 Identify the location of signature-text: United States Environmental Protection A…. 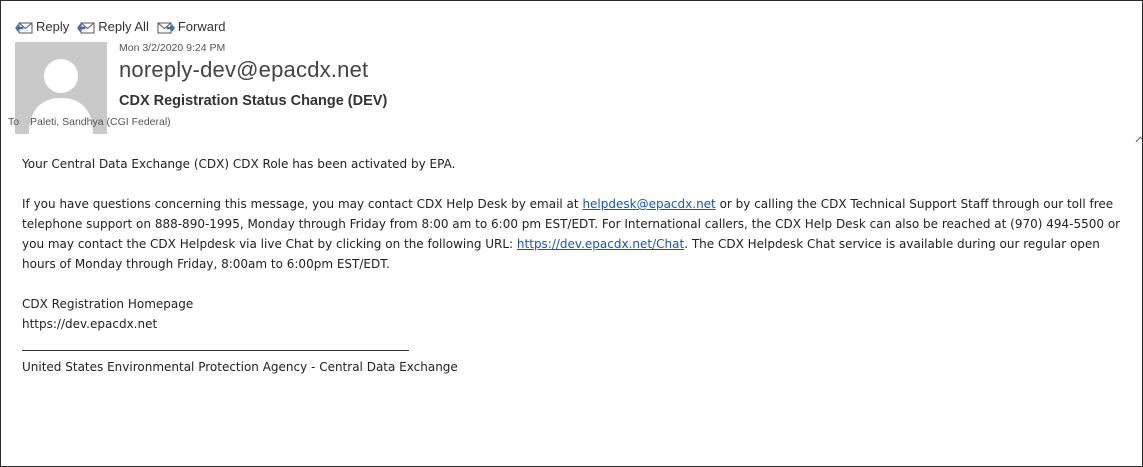
(240, 367).